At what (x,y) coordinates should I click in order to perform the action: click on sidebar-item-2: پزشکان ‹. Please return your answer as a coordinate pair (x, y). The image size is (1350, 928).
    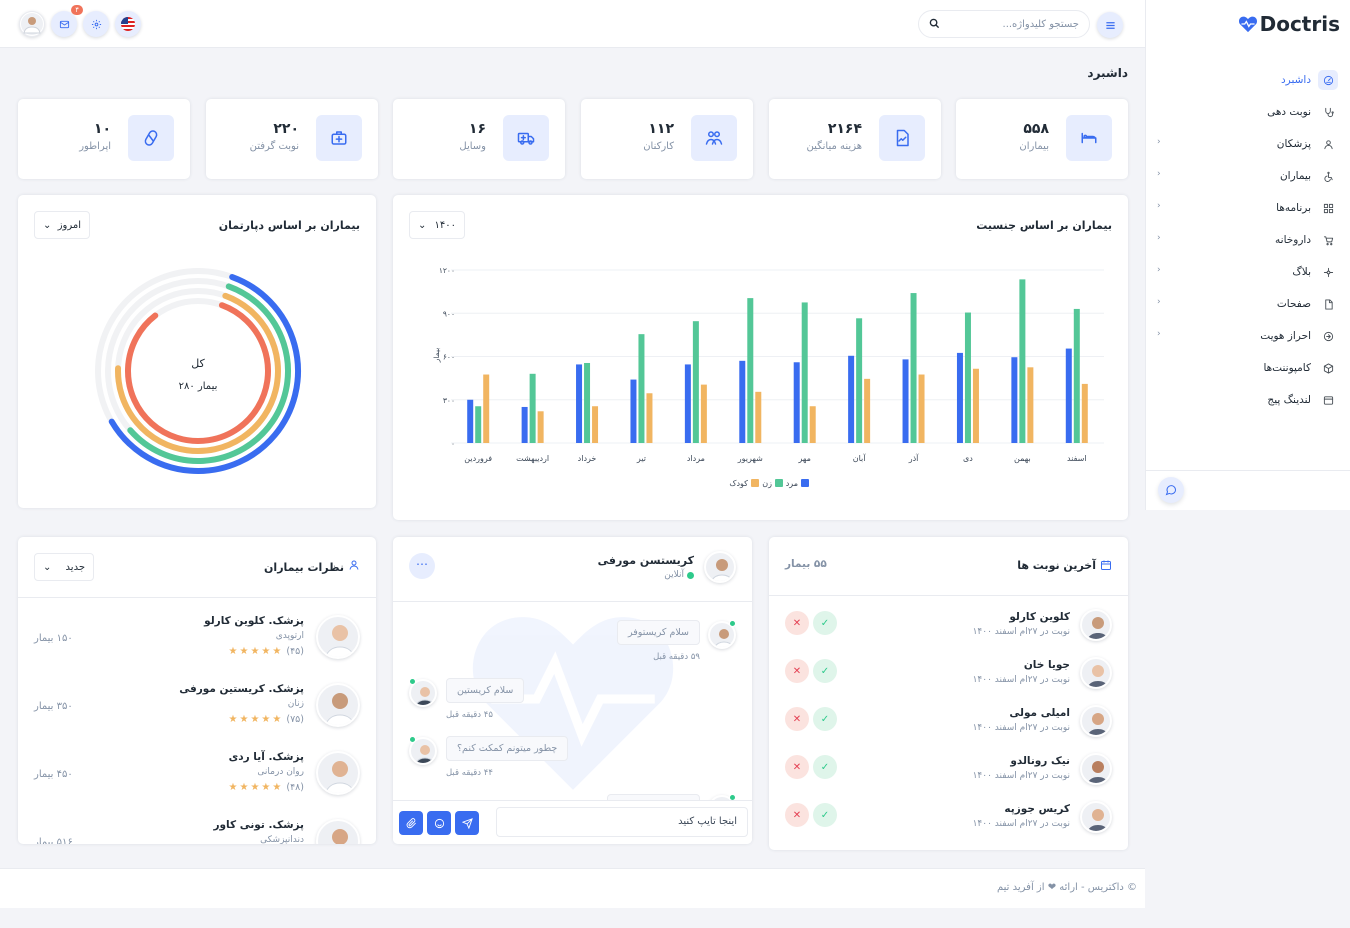
    Looking at the image, I should click on (1247, 144).